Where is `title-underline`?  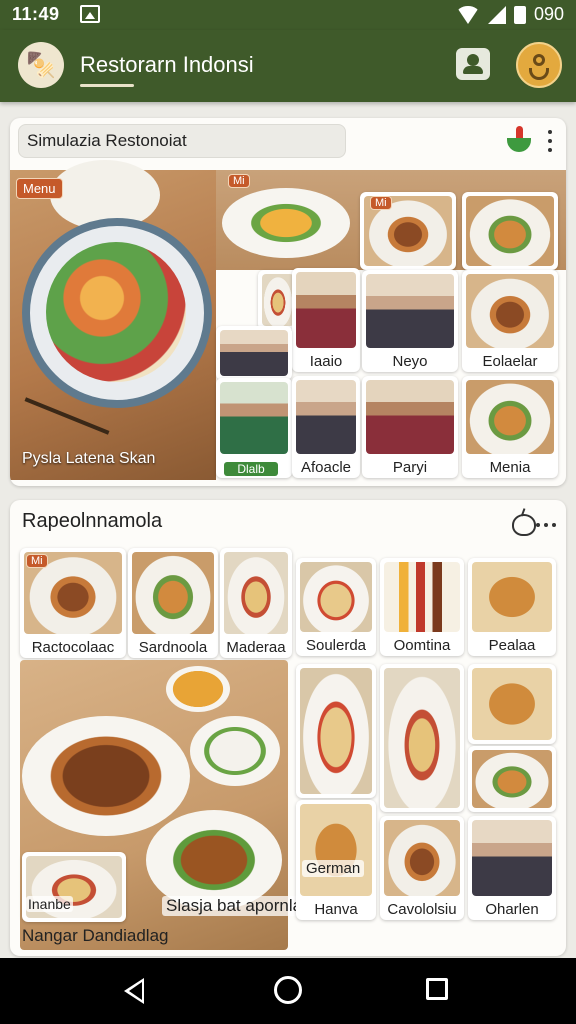 title-underline is located at coordinates (107, 85).